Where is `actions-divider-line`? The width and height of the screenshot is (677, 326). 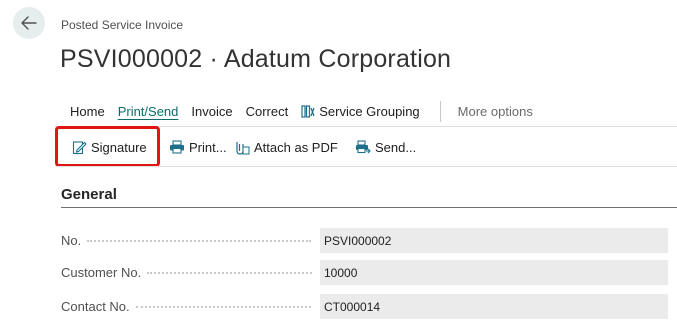
actions-divider-line is located at coordinates (366, 166).